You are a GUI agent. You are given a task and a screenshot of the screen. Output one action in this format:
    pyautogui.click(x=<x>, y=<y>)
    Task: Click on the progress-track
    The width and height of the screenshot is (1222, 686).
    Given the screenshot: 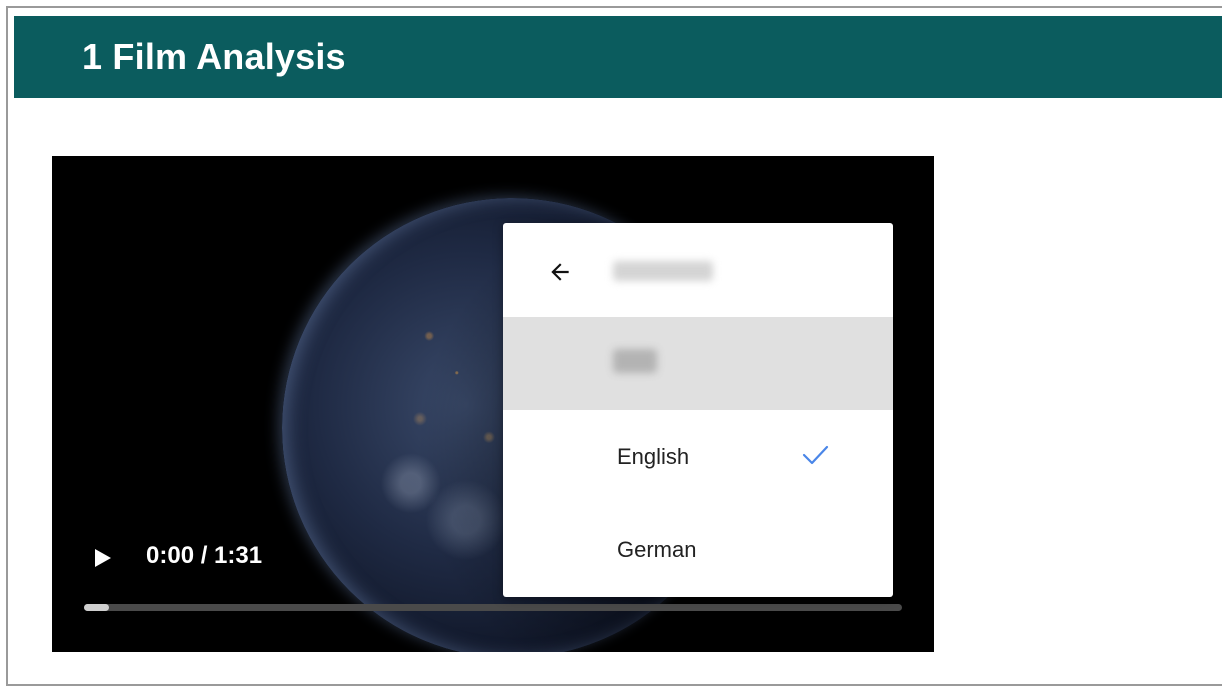 What is the action you would take?
    pyautogui.click(x=493, y=607)
    